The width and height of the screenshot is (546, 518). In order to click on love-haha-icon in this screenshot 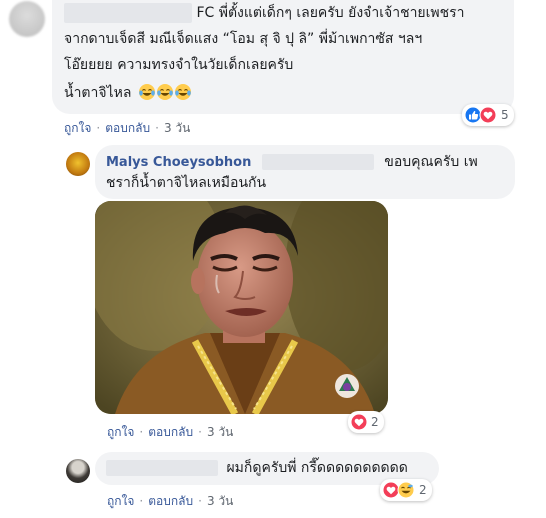, I will do `click(398, 490)`.